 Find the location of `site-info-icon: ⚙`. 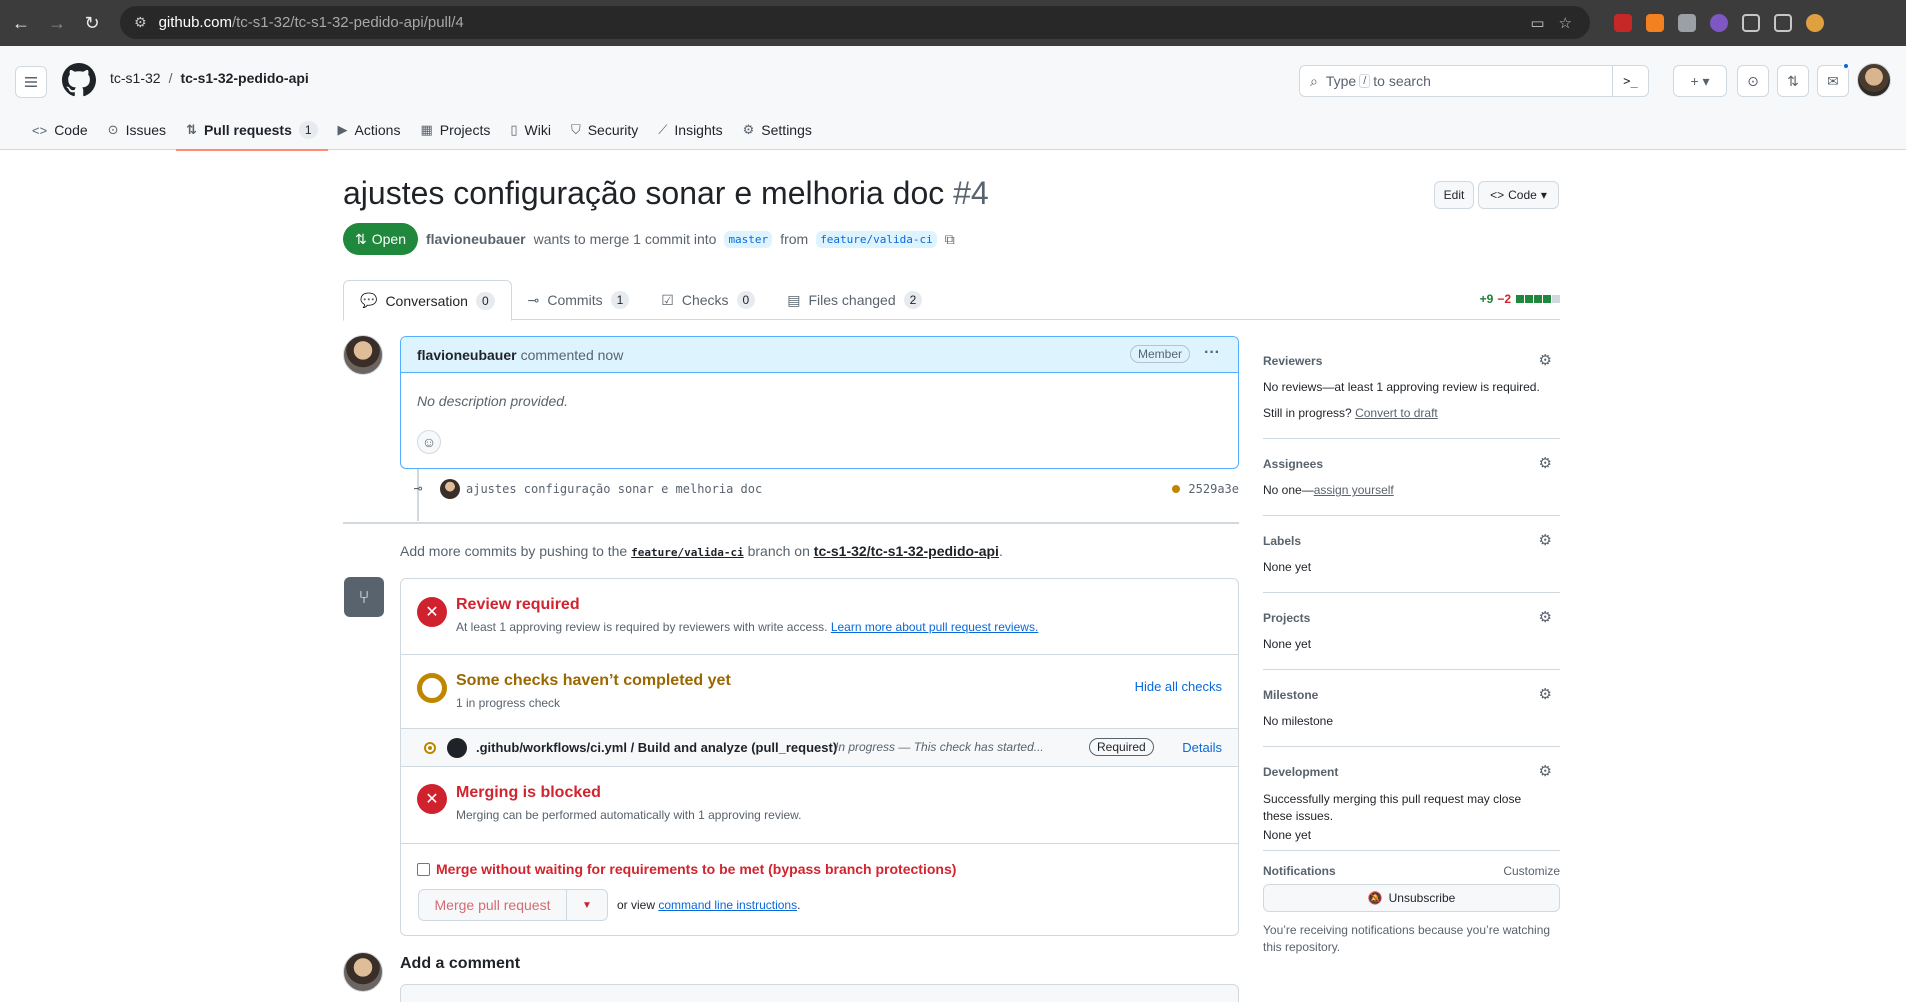

site-info-icon: ⚙ is located at coordinates (140, 22).